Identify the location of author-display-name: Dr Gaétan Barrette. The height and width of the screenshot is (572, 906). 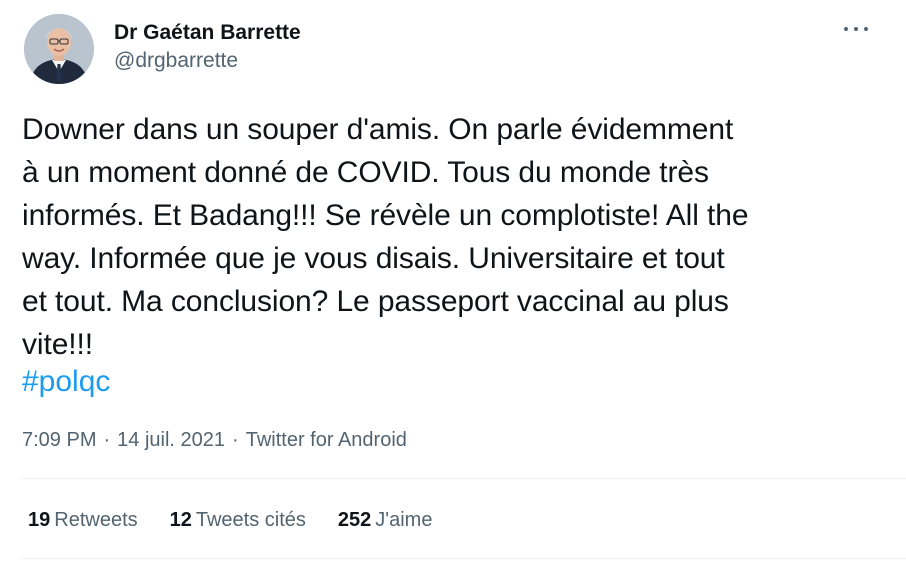
(207, 33).